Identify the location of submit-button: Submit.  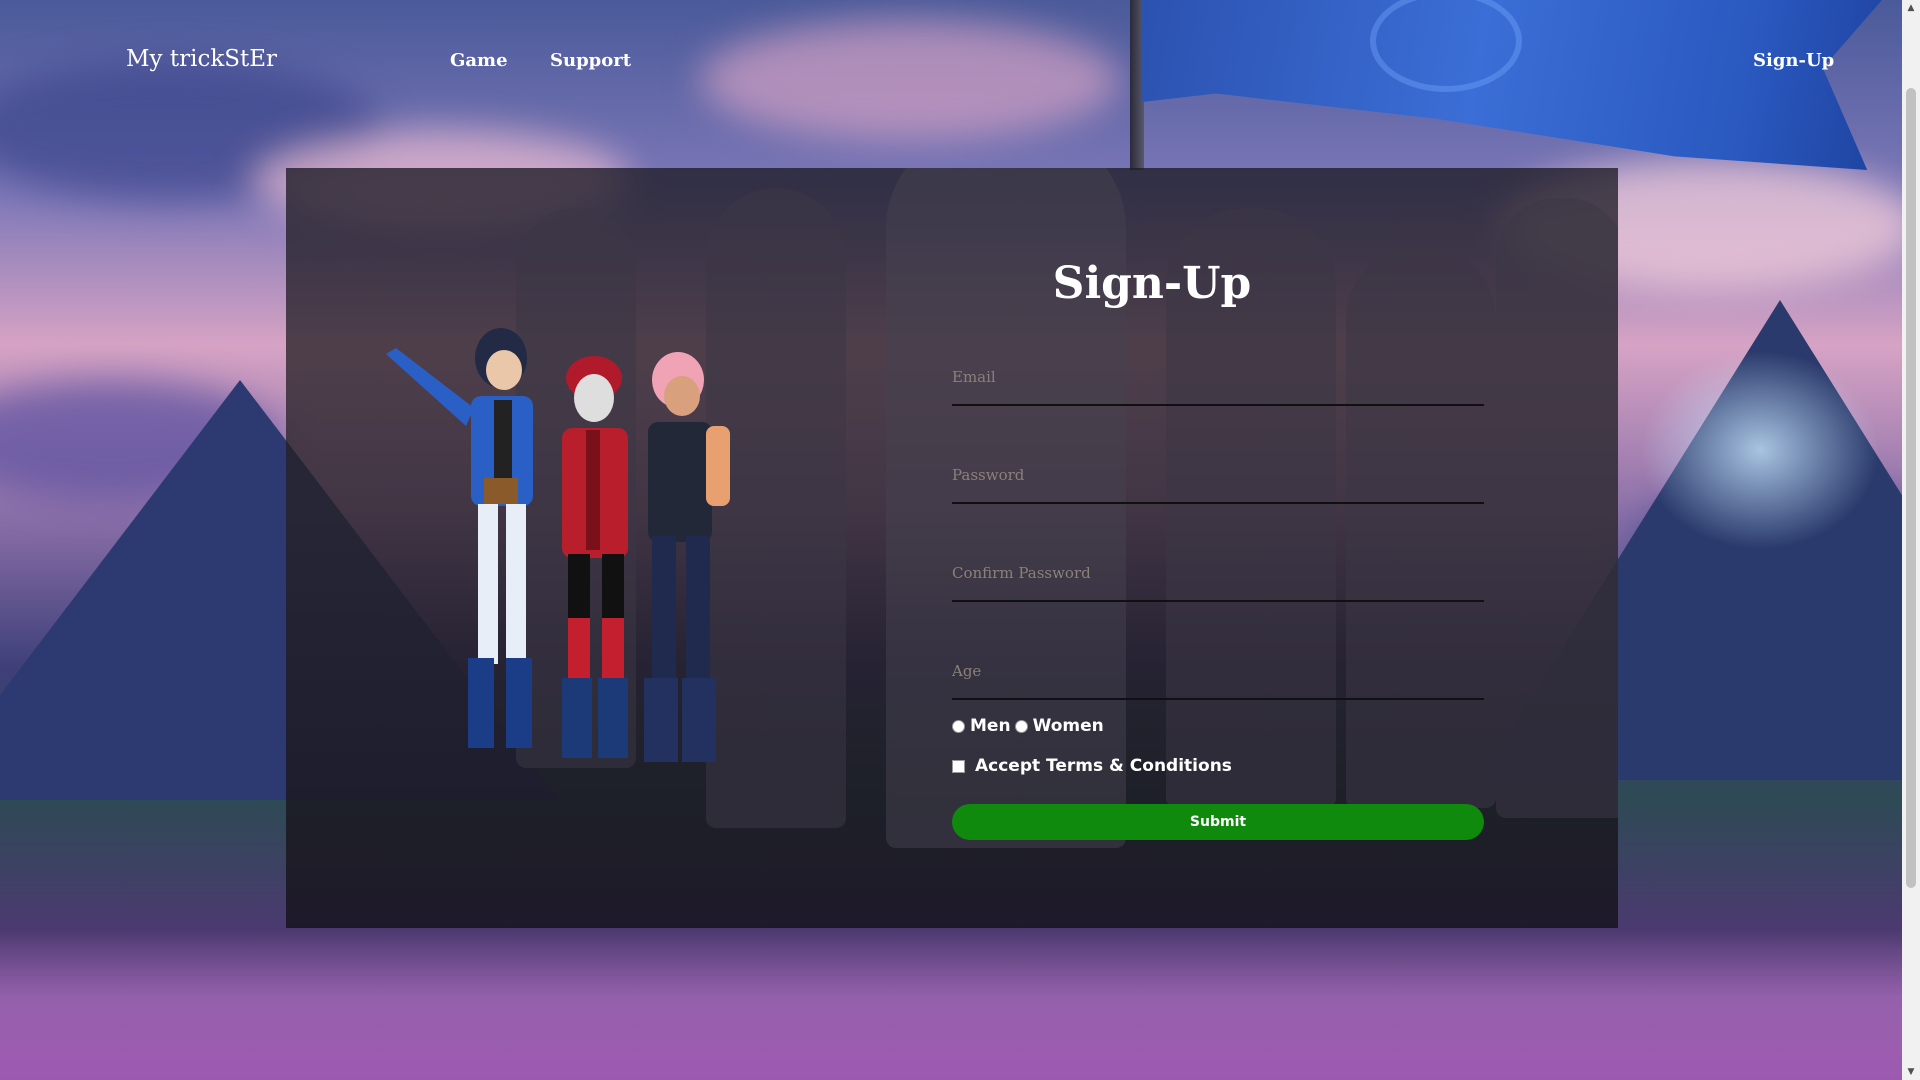
(1218, 822).